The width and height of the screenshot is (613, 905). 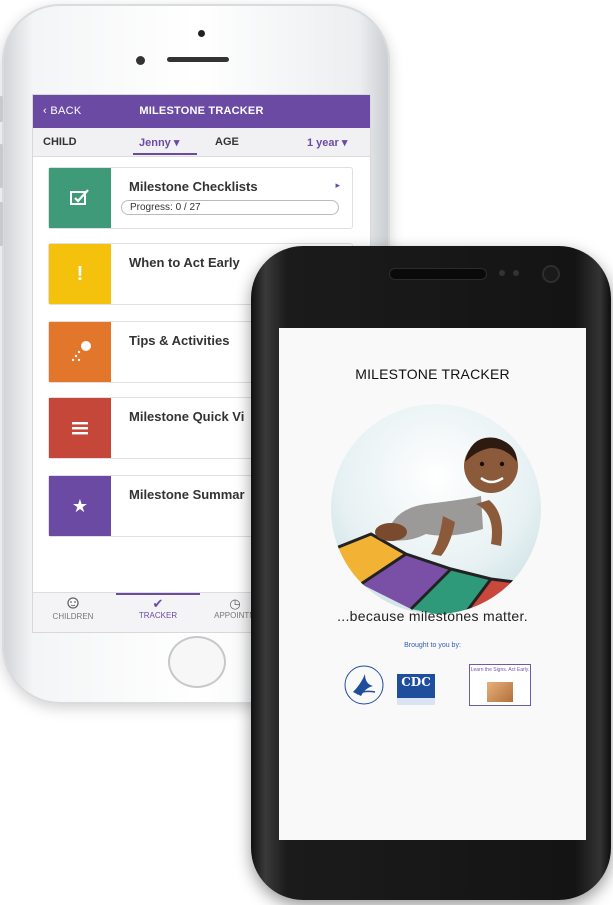 What do you see at coordinates (432, 616) in the screenshot?
I see `tagline: ...because milestones matter.` at bounding box center [432, 616].